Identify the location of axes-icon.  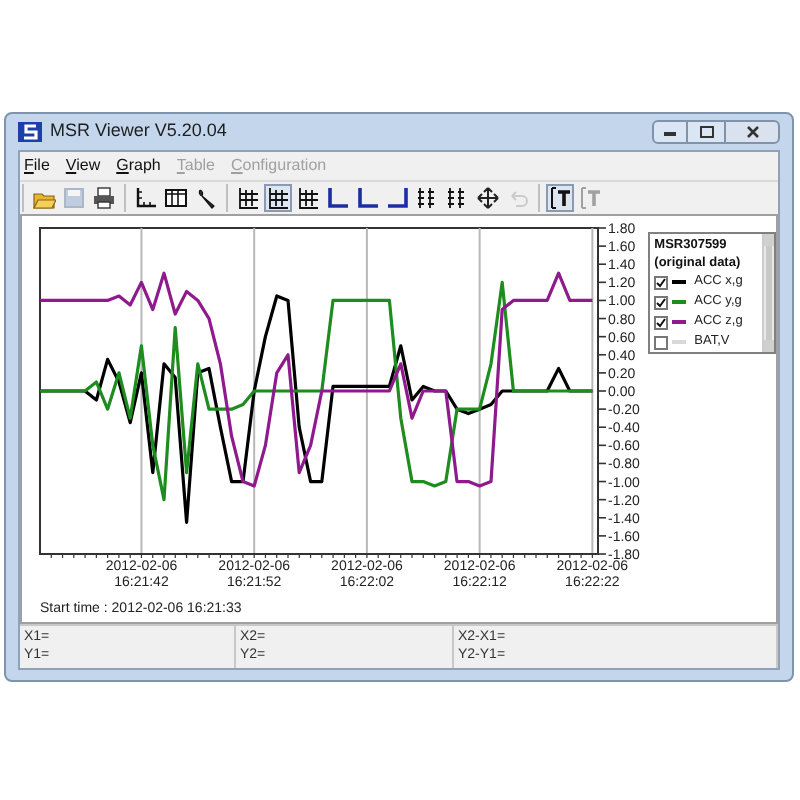
(146, 198).